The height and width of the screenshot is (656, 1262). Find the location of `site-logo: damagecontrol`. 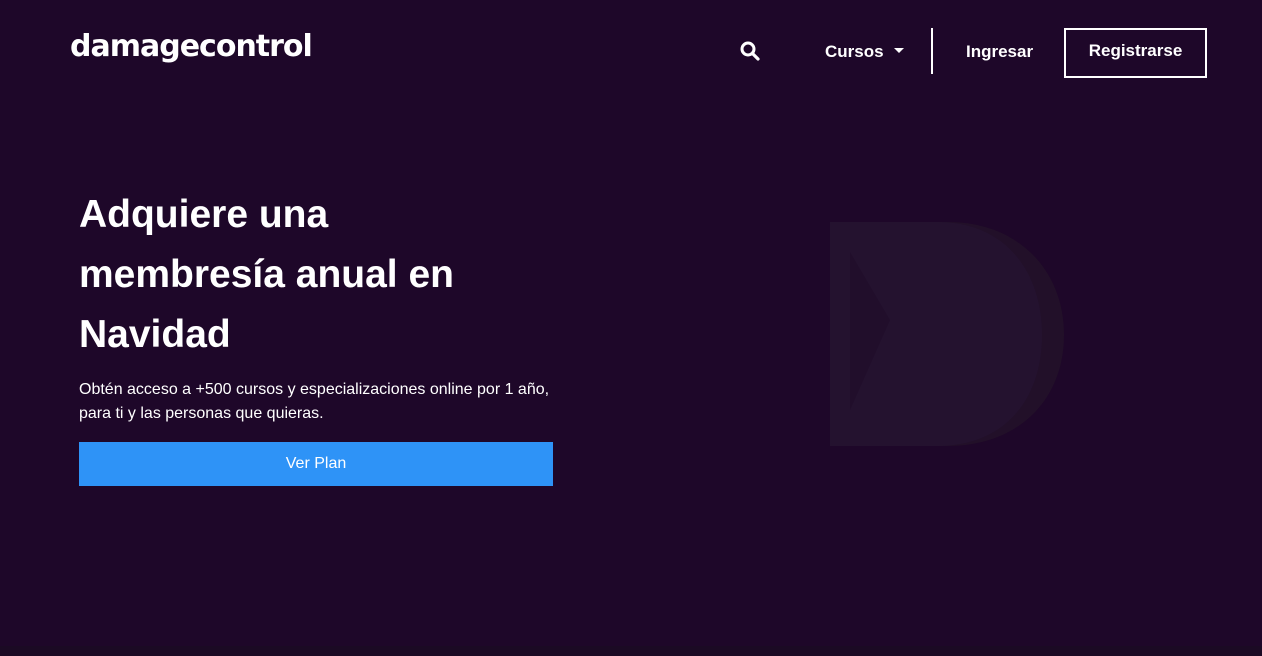

site-logo: damagecontrol is located at coordinates (191, 47).